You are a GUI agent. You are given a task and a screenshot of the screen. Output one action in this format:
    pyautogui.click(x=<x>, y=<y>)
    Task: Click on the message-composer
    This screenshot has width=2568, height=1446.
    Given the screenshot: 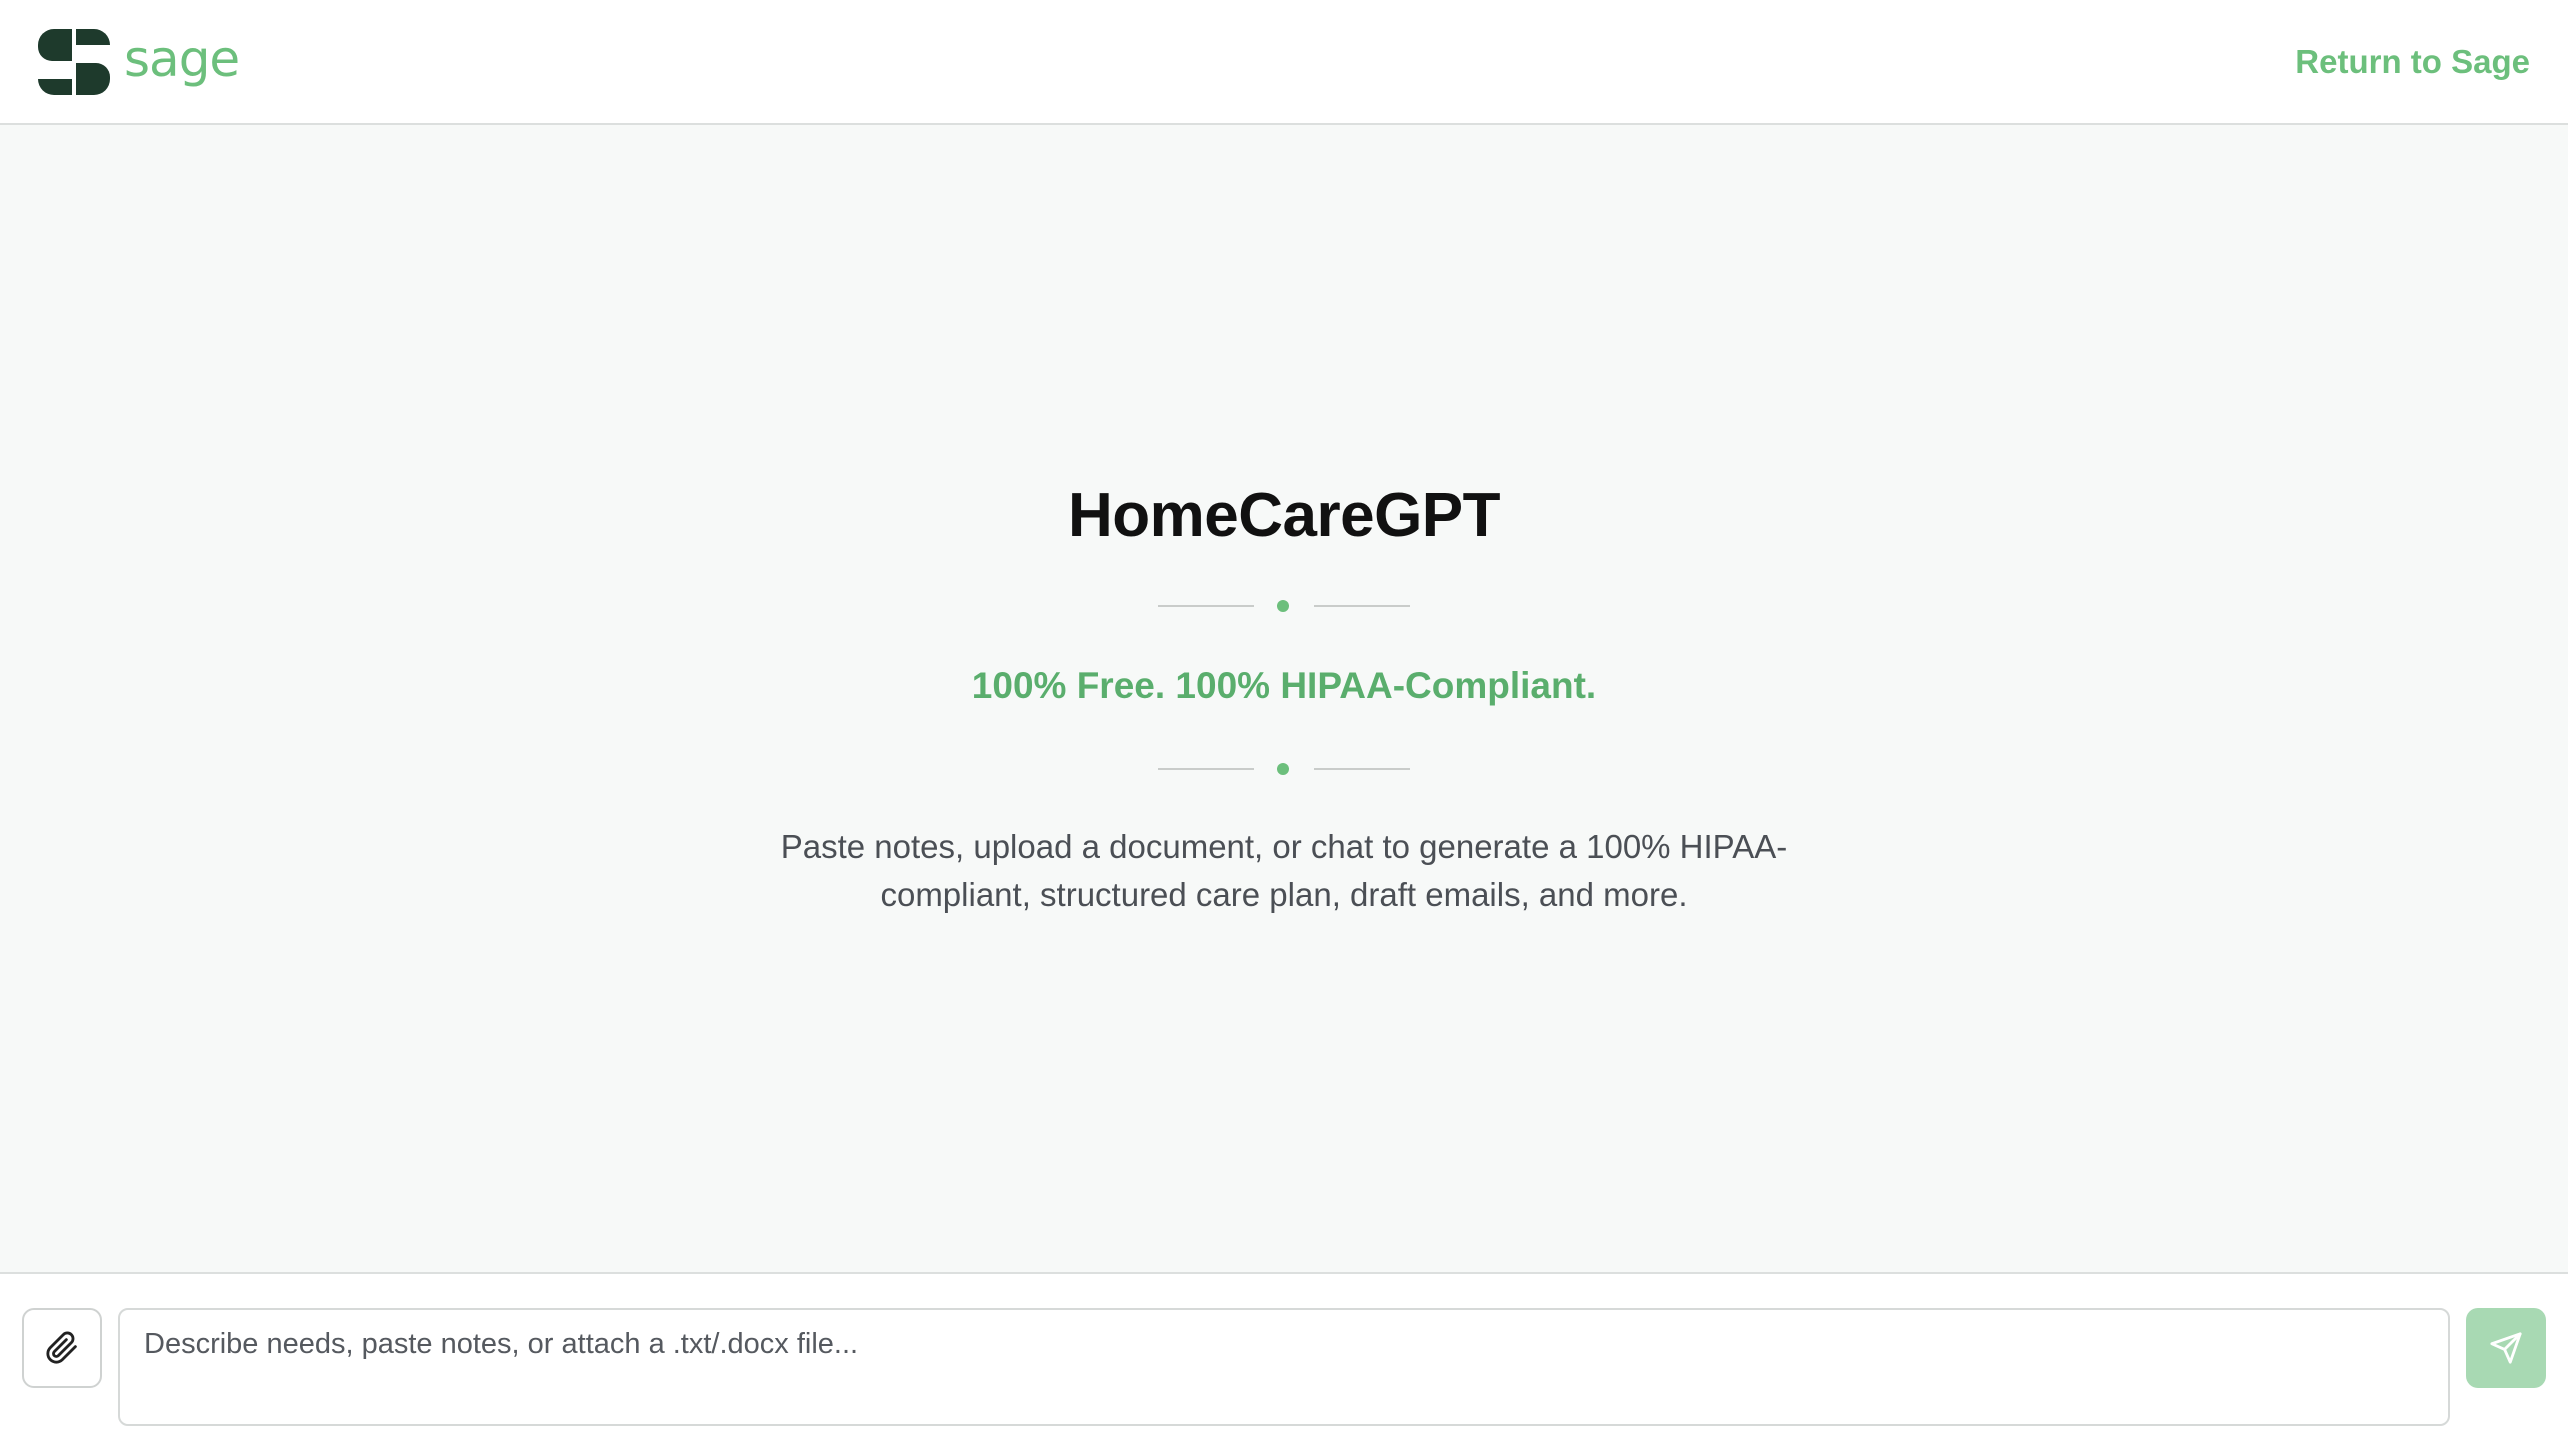 What is the action you would take?
    pyautogui.click(x=1284, y=1359)
    